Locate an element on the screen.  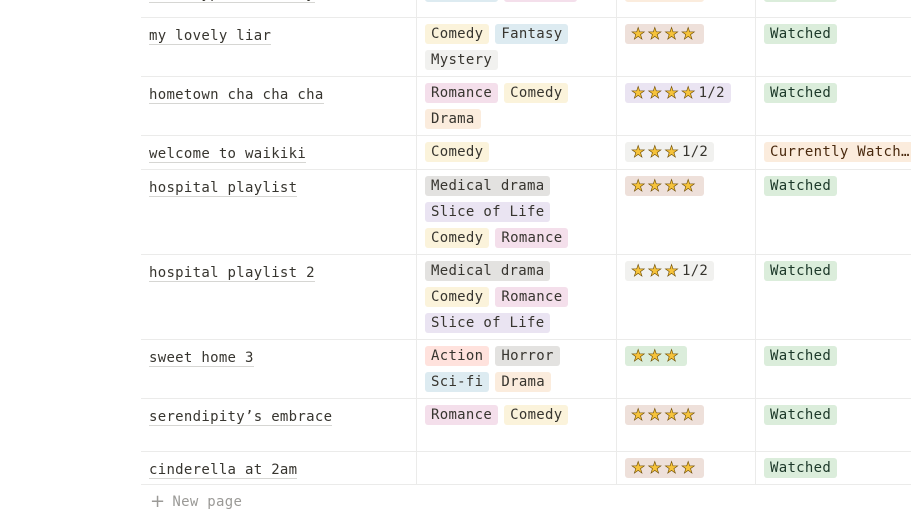
title-cell: welcome to waikiki is located at coordinates (278, 152).